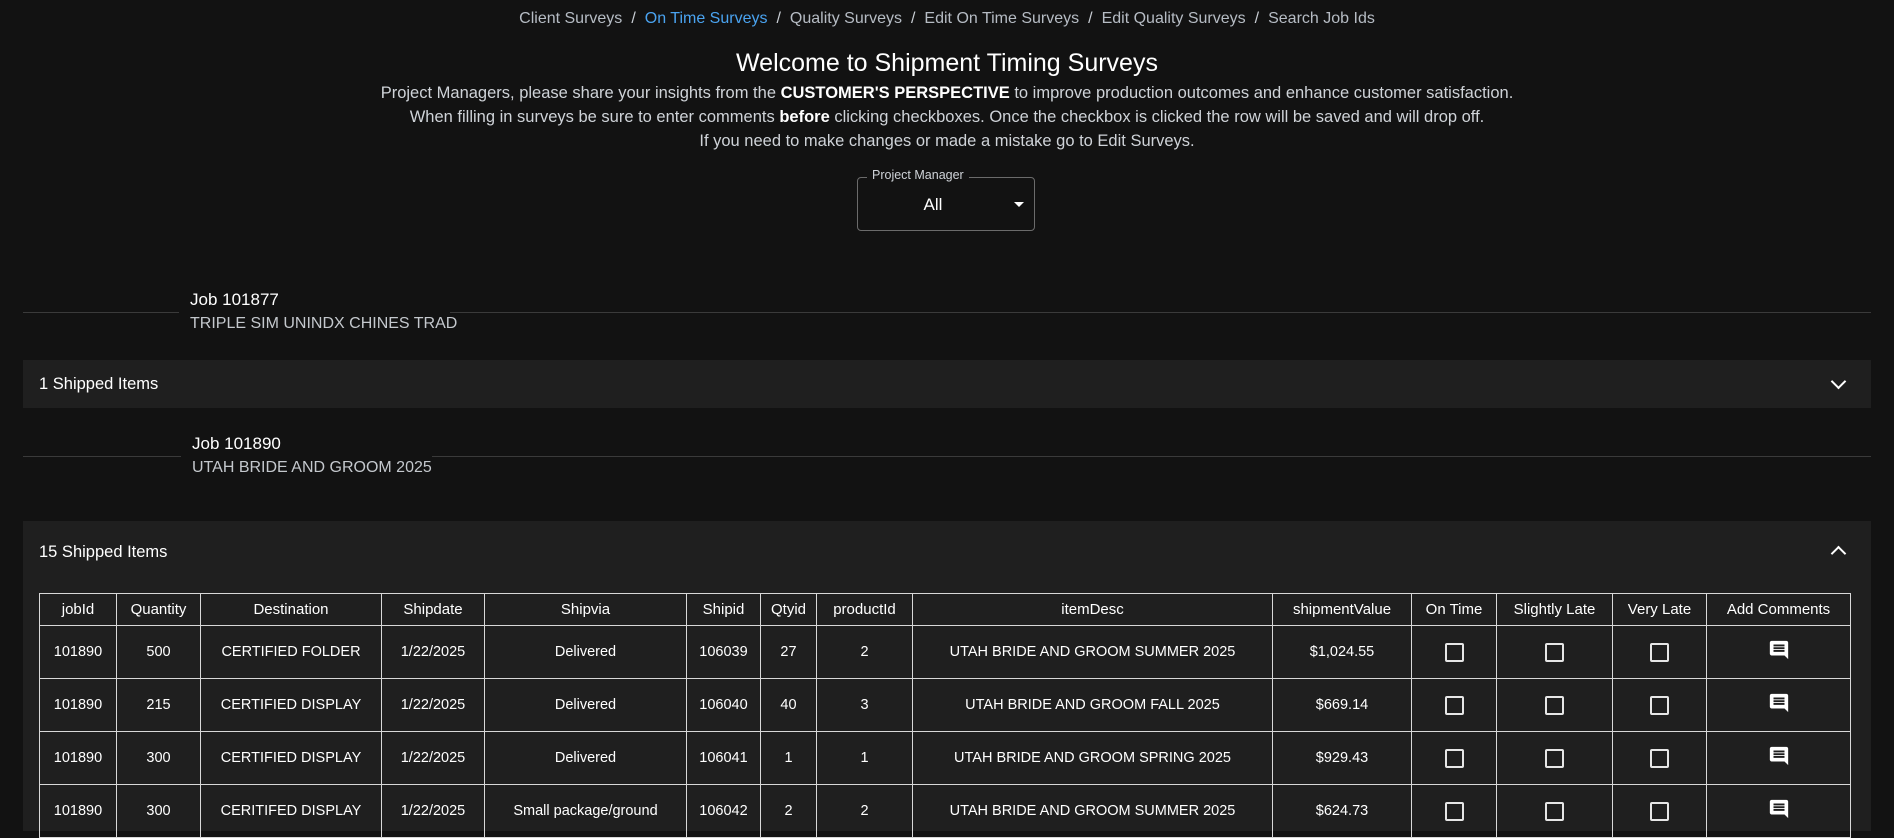 The image size is (1894, 838). What do you see at coordinates (1838, 381) in the screenshot?
I see `chevron-down-icon` at bounding box center [1838, 381].